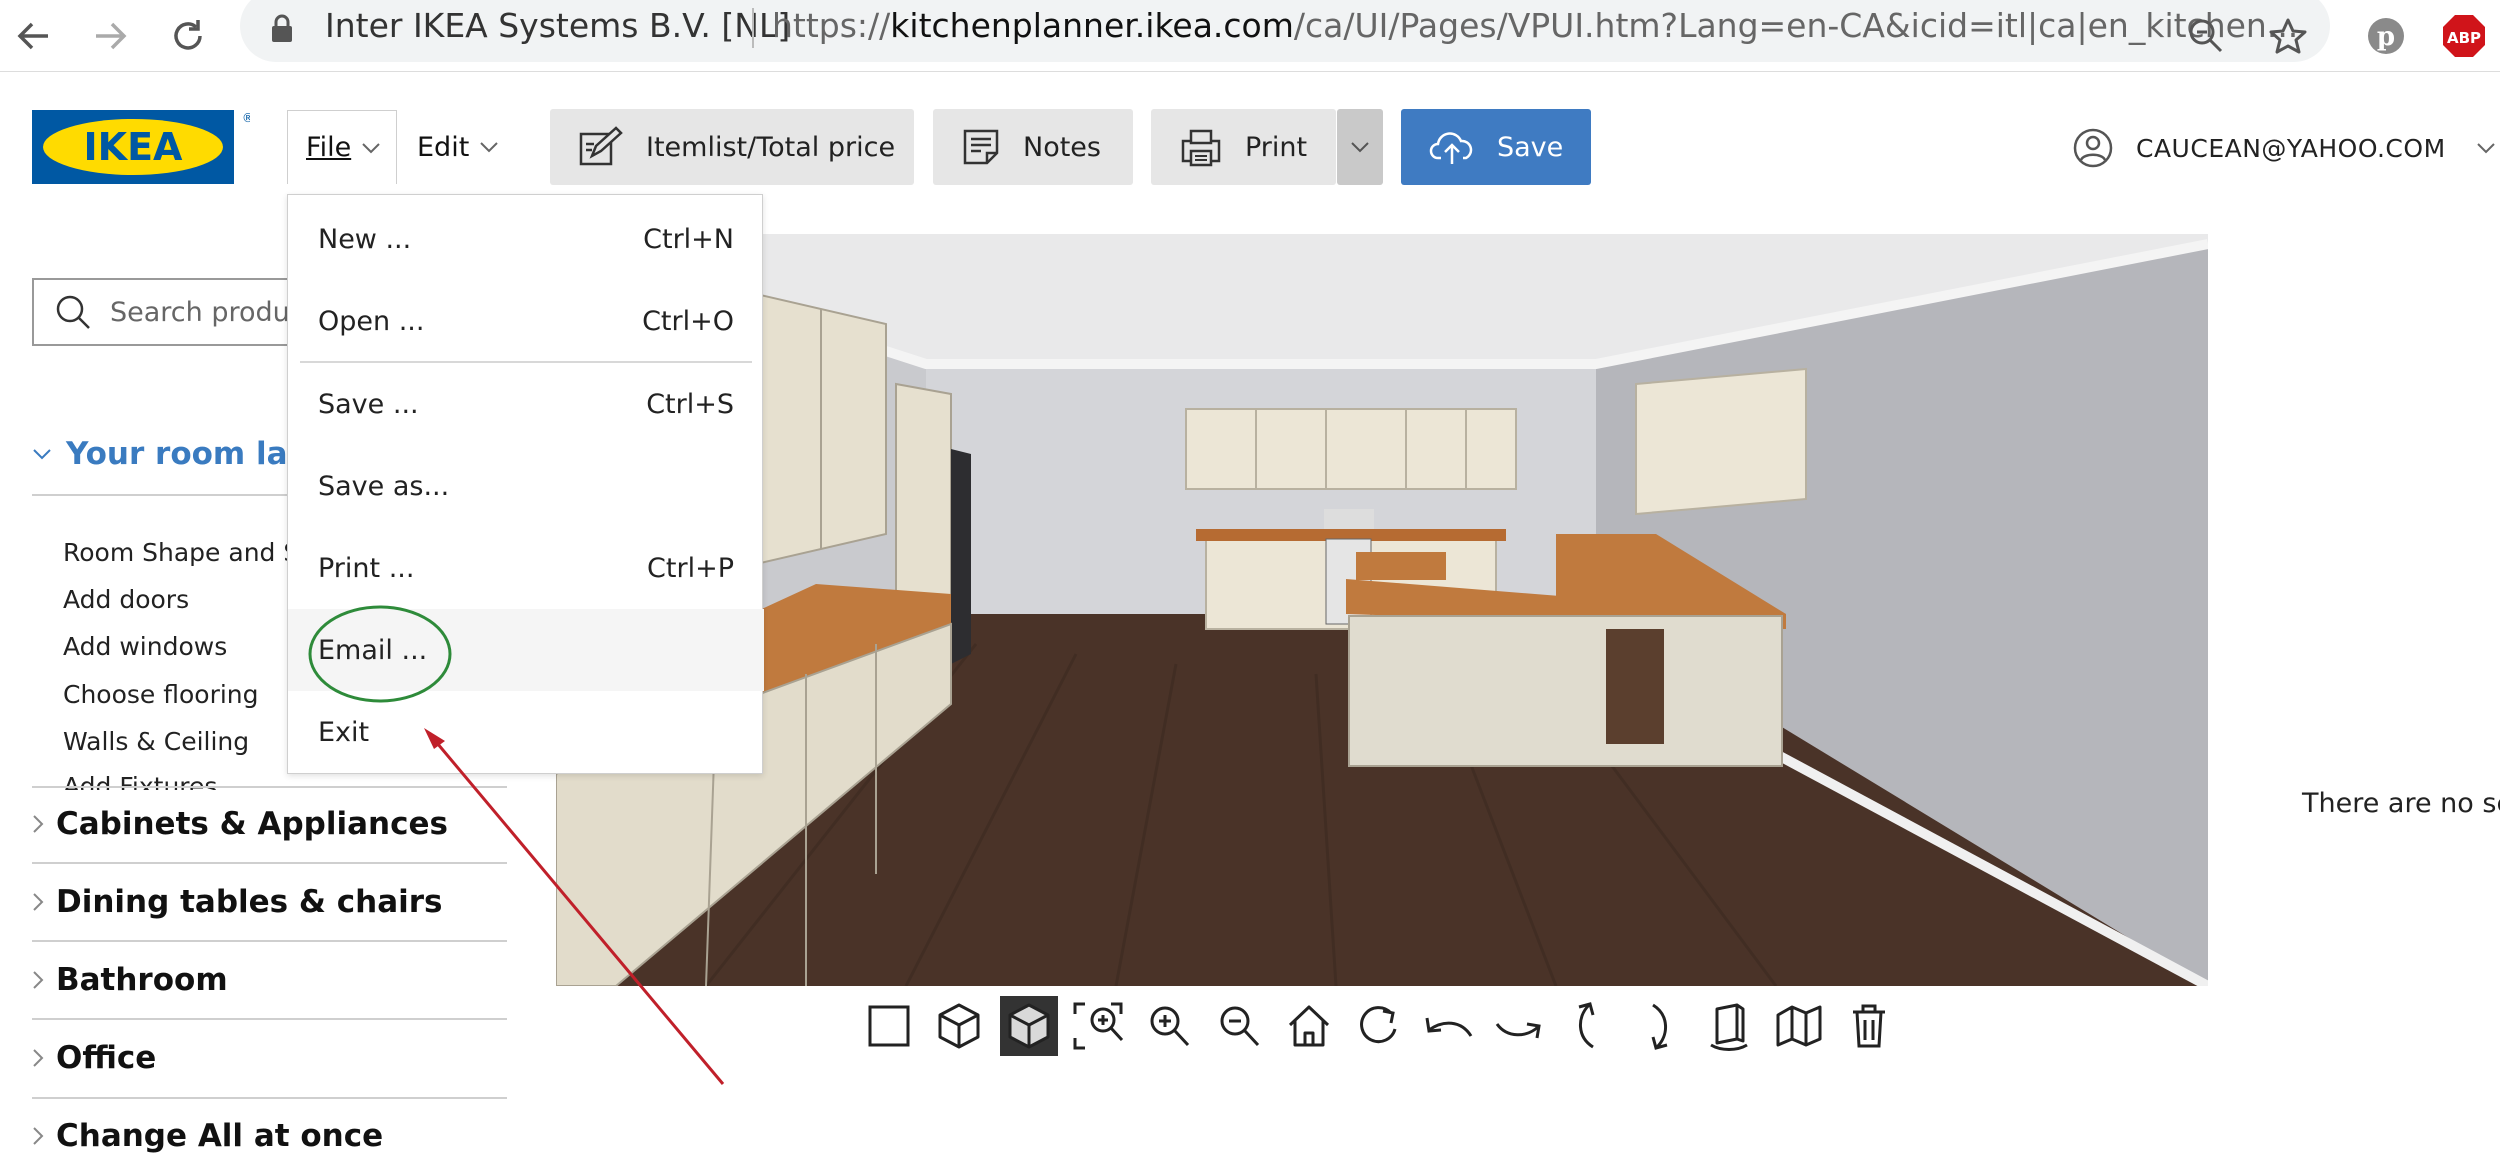 Image resolution: width=2500 pixels, height=1175 pixels. What do you see at coordinates (2206, 36) in the screenshot?
I see `zoom-icon` at bounding box center [2206, 36].